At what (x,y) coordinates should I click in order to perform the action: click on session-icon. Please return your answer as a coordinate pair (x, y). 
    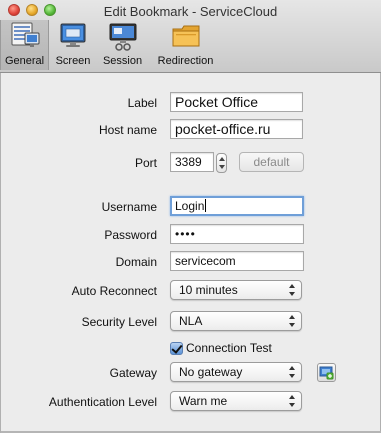
    Looking at the image, I should click on (122, 37).